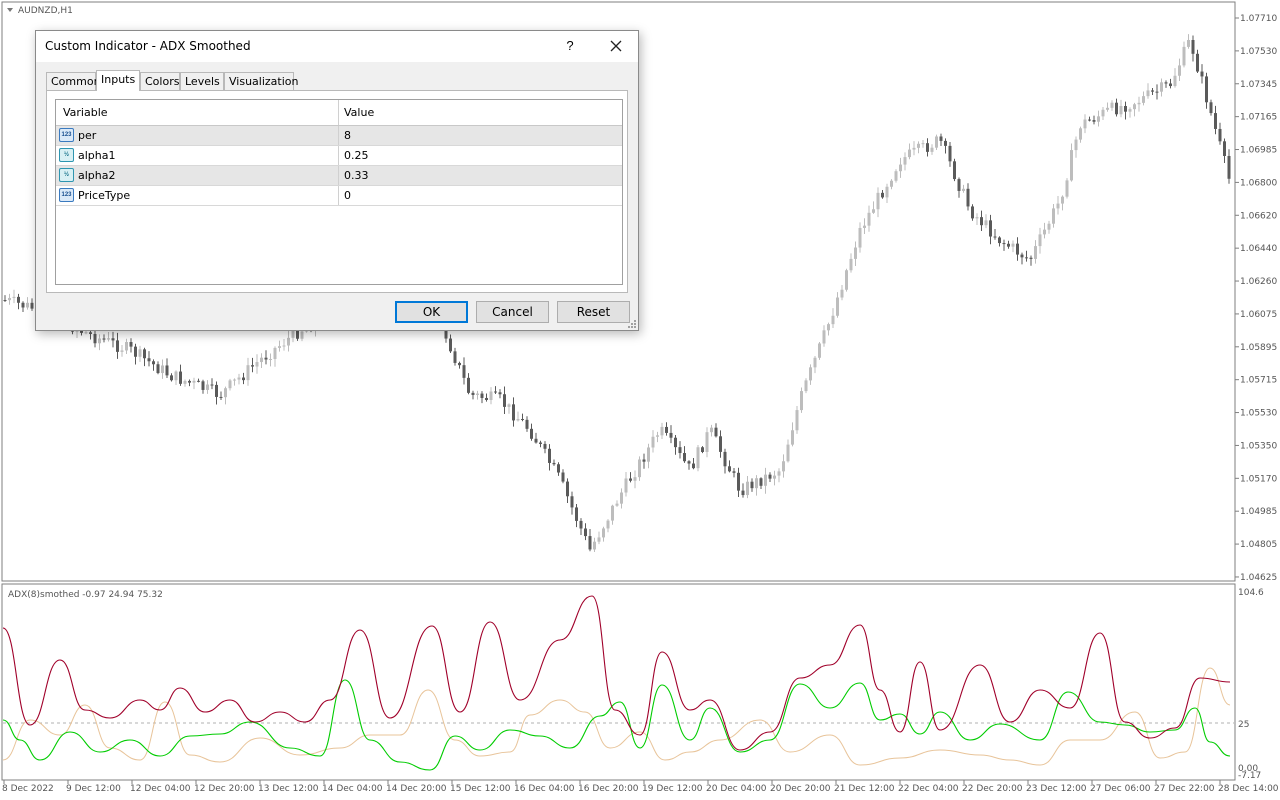 This screenshot has width=1280, height=800. What do you see at coordinates (28, 789) in the screenshot?
I see `time-label: 8 Dec 2022` at bounding box center [28, 789].